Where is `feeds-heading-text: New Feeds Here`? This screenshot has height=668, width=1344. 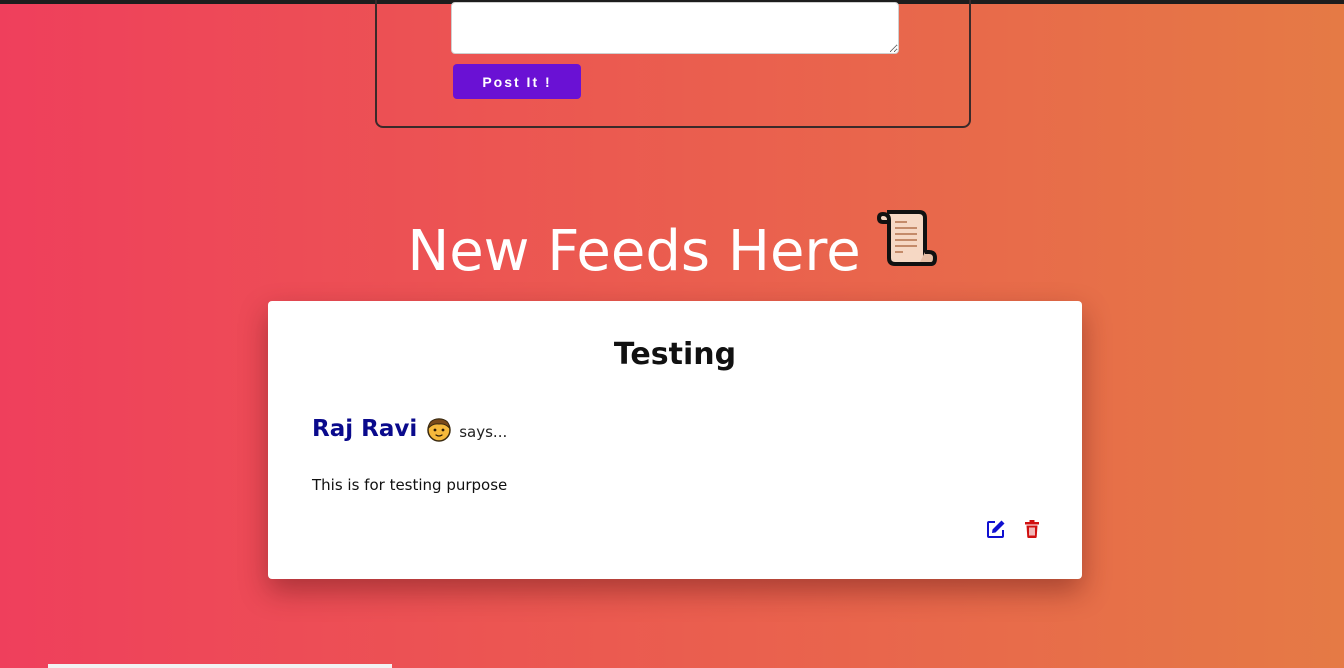 feeds-heading-text: New Feeds Here is located at coordinates (634, 252).